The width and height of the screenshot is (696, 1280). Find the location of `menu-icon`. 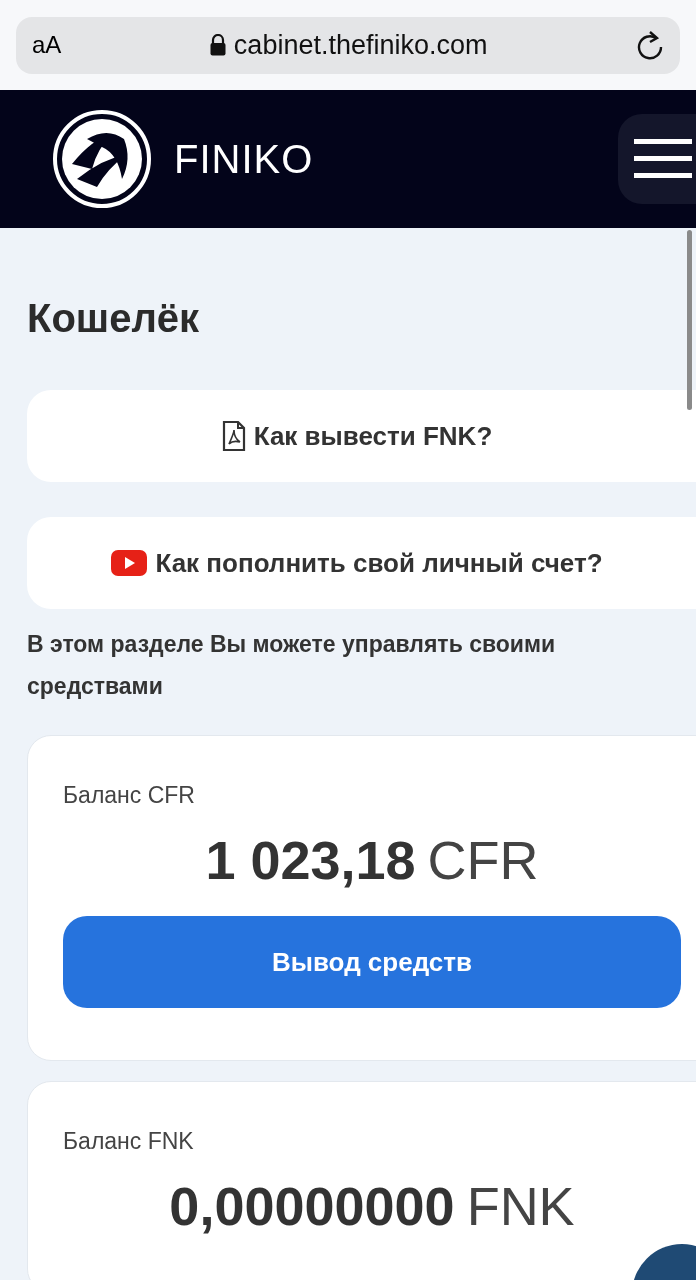

menu-icon is located at coordinates (663, 159).